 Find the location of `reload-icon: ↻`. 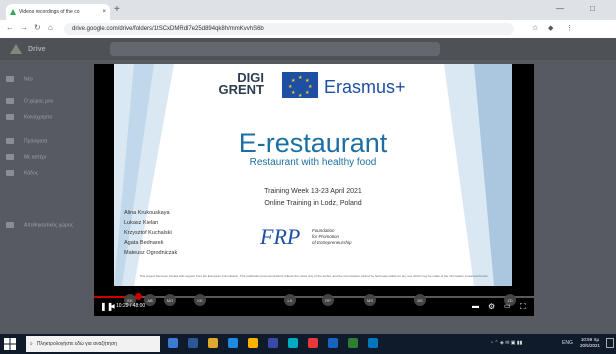

reload-icon: ↻ is located at coordinates (37, 28).